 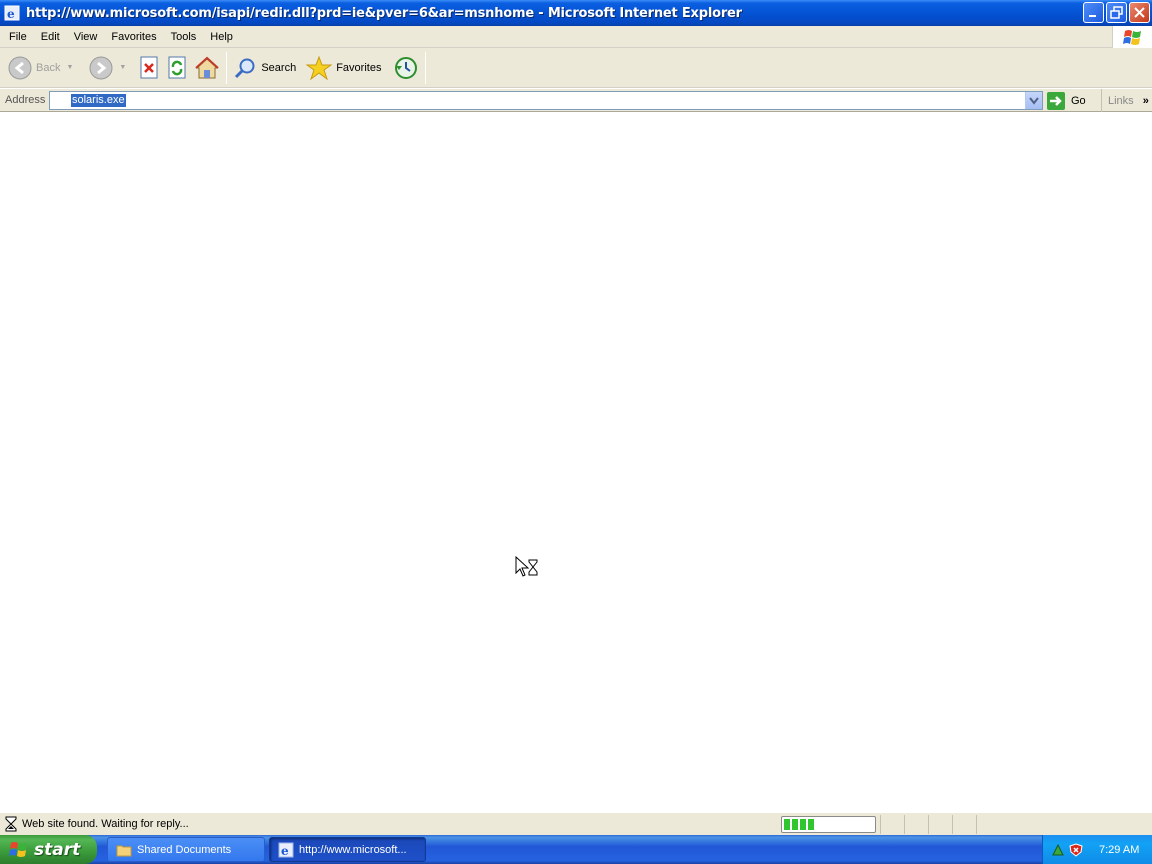 I want to click on history-icon, so click(x=406, y=67).